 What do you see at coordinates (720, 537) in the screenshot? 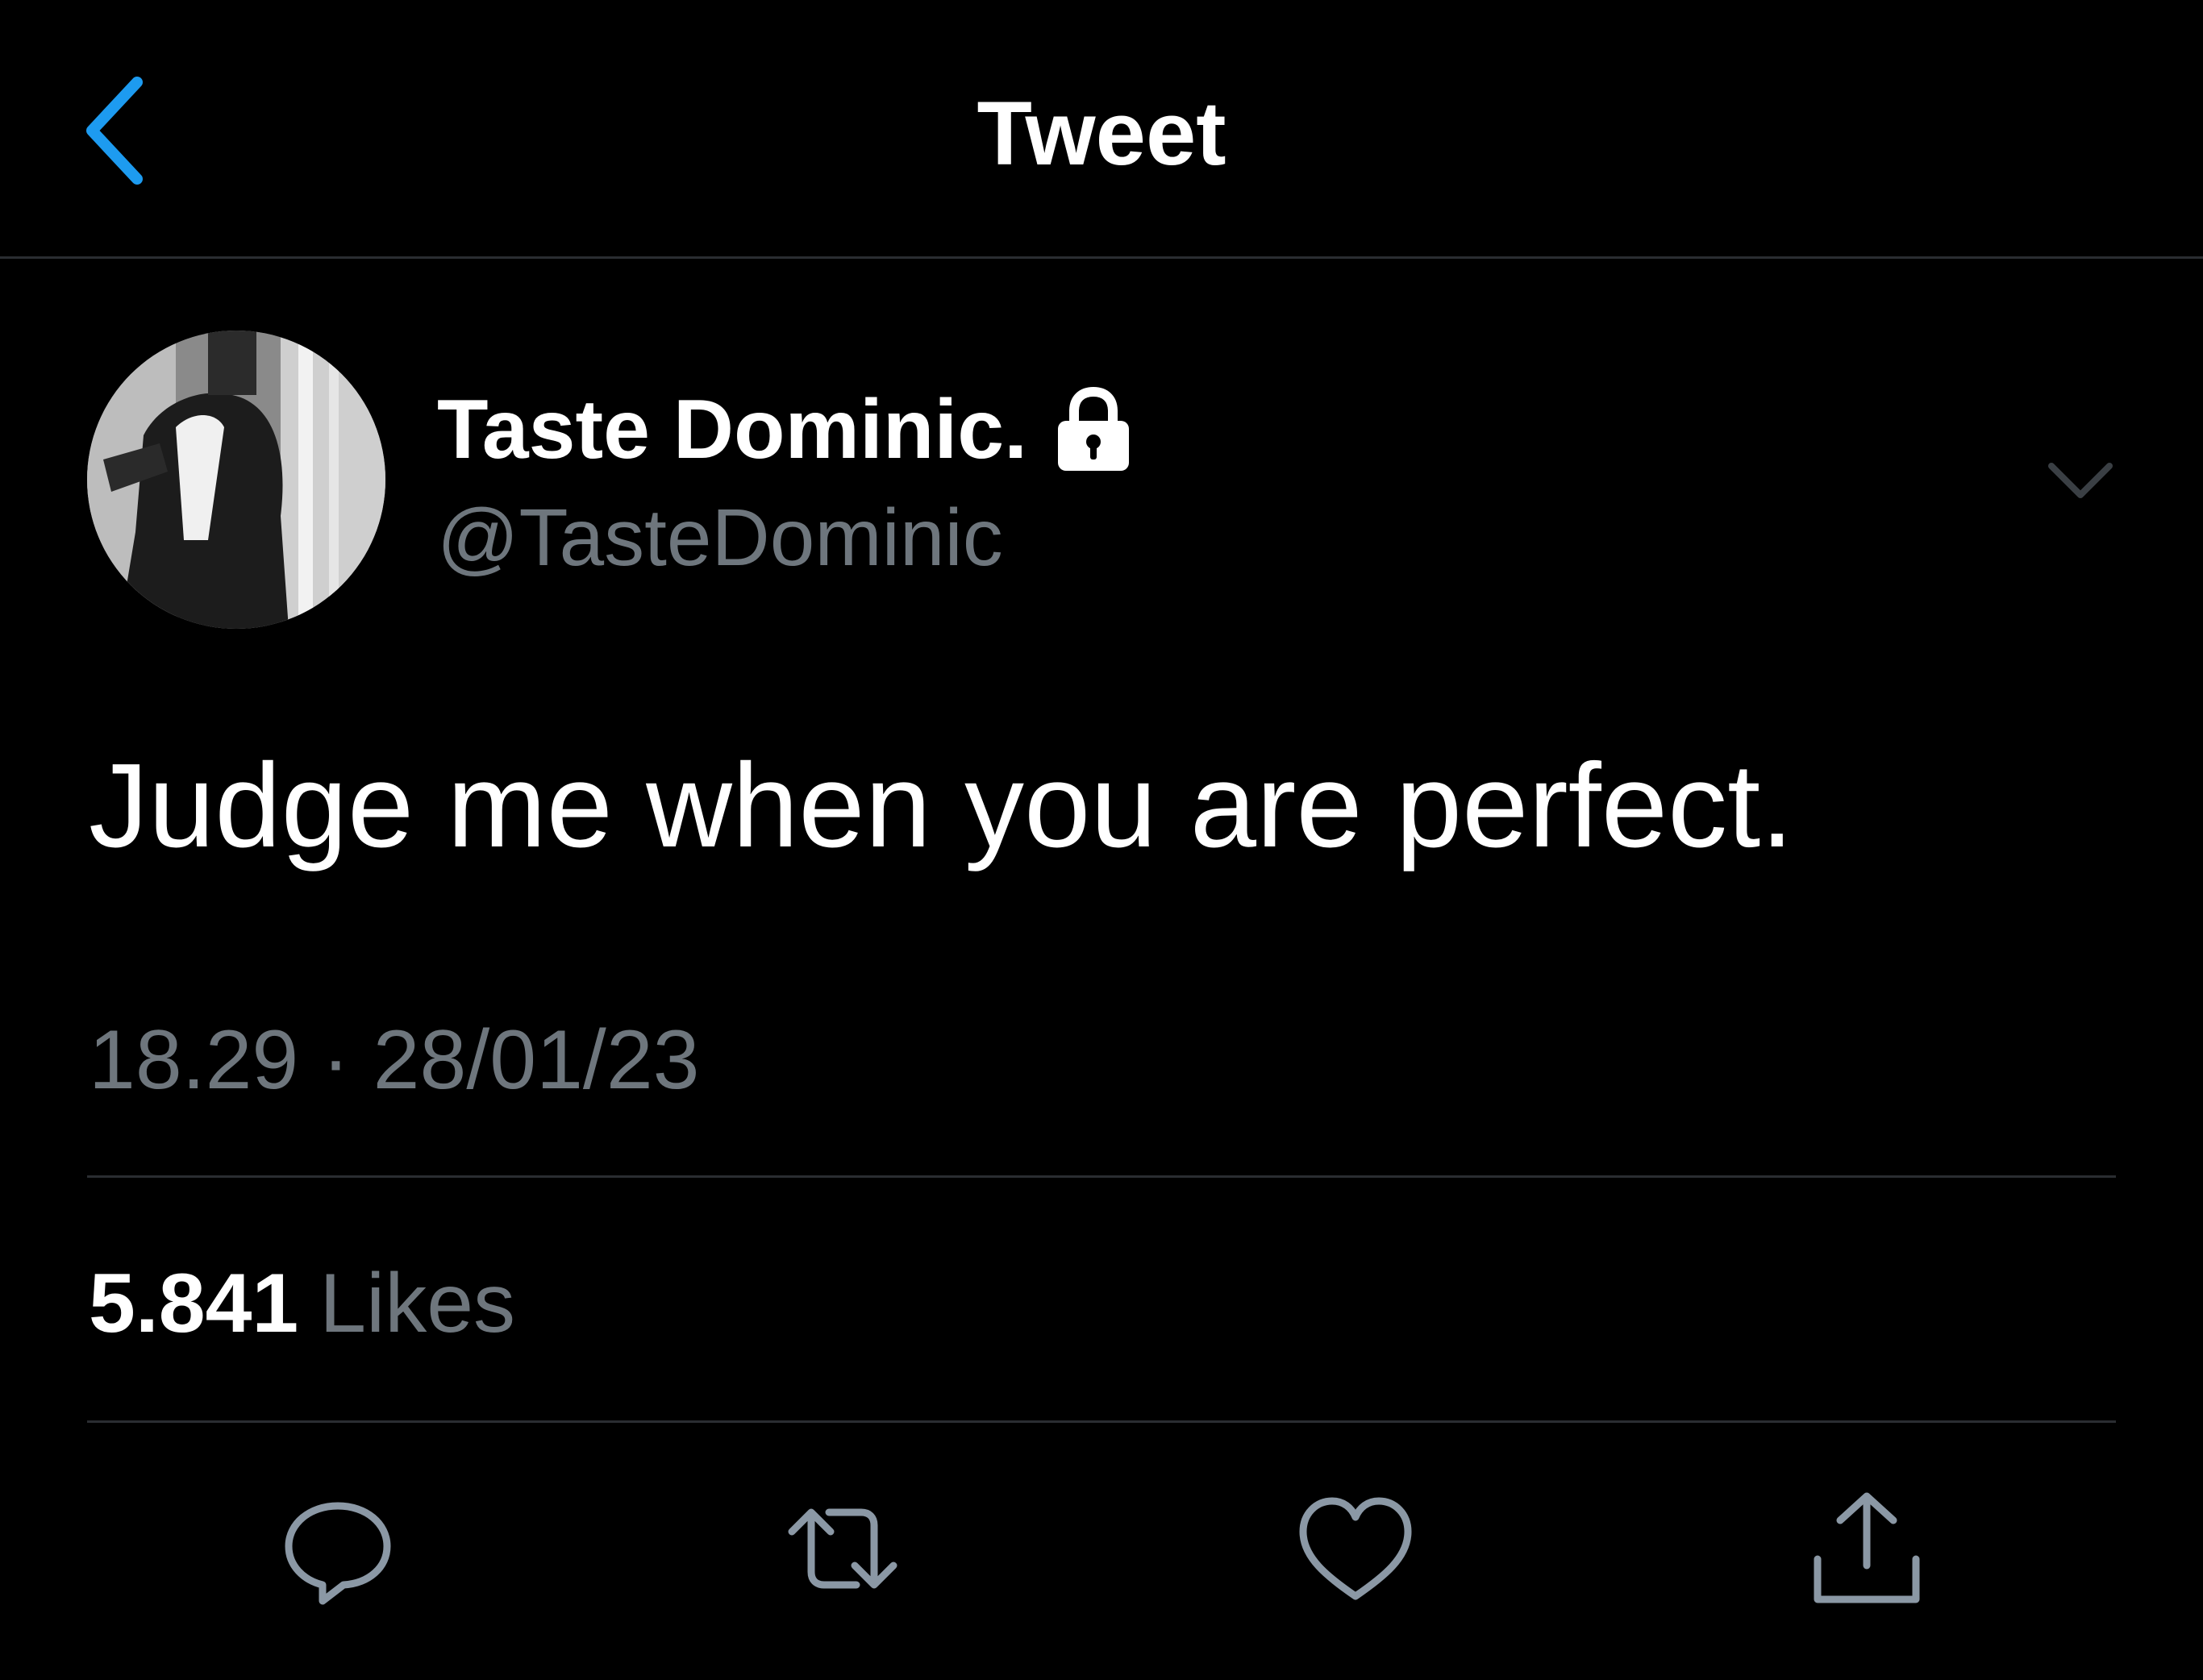
I see `author-handle: @TasteDominic` at bounding box center [720, 537].